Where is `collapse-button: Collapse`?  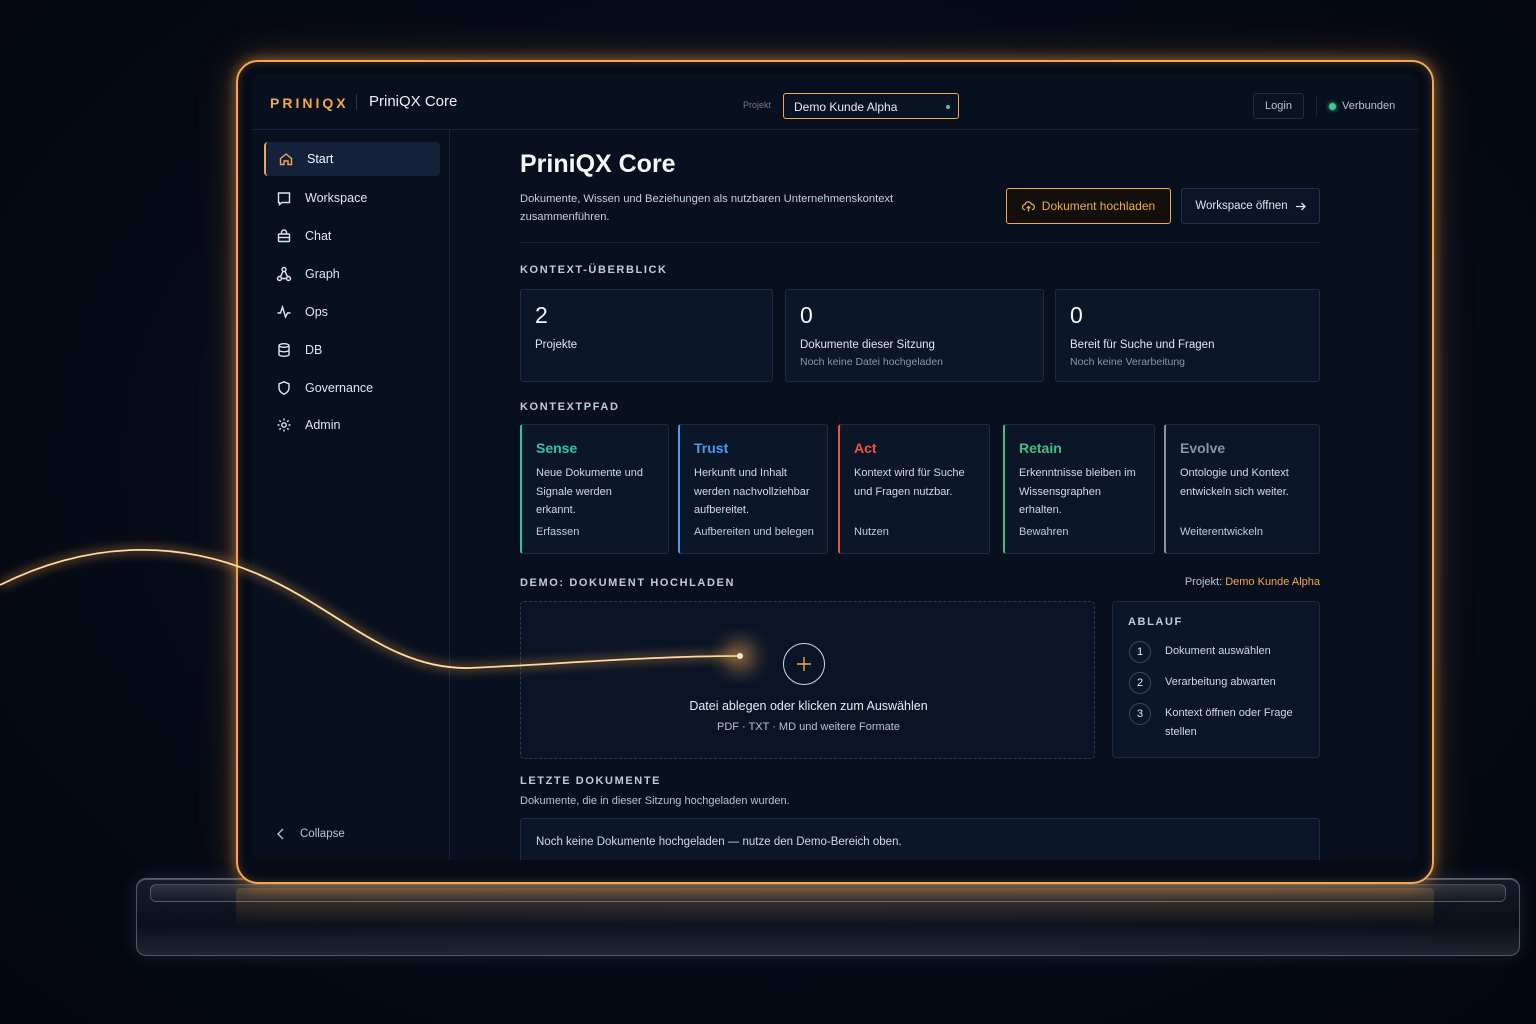
collapse-button: Collapse is located at coordinates (310, 834).